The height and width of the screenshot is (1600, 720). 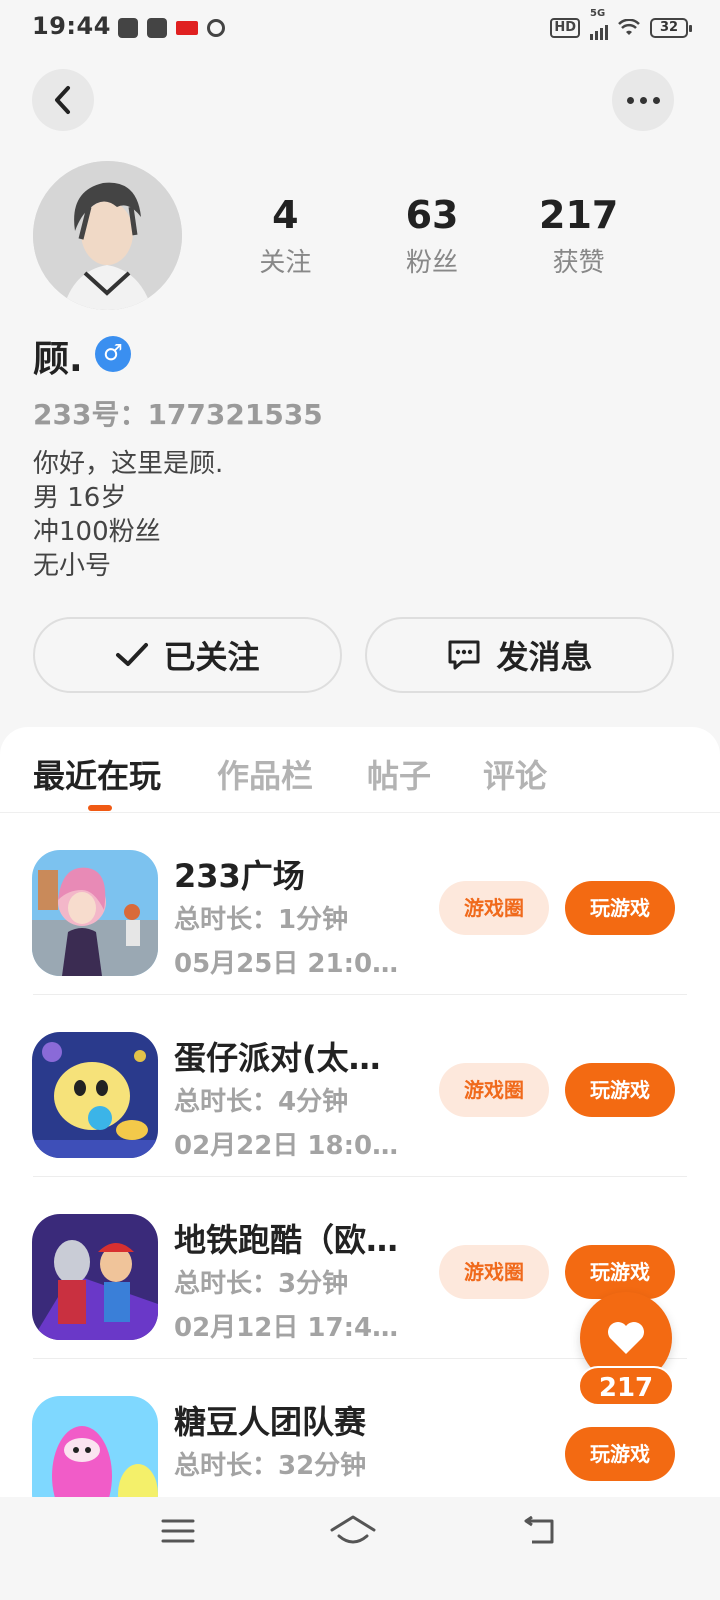 I want to click on system-icons: HD 5G 32, so click(x=621, y=24).